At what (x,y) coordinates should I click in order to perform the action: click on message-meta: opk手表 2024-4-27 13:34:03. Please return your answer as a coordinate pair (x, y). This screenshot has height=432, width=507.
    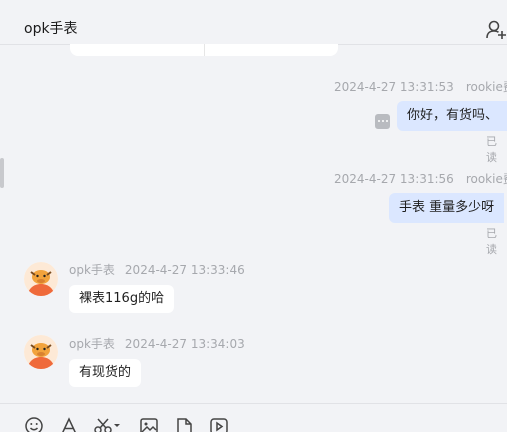
    Looking at the image, I should click on (157, 343).